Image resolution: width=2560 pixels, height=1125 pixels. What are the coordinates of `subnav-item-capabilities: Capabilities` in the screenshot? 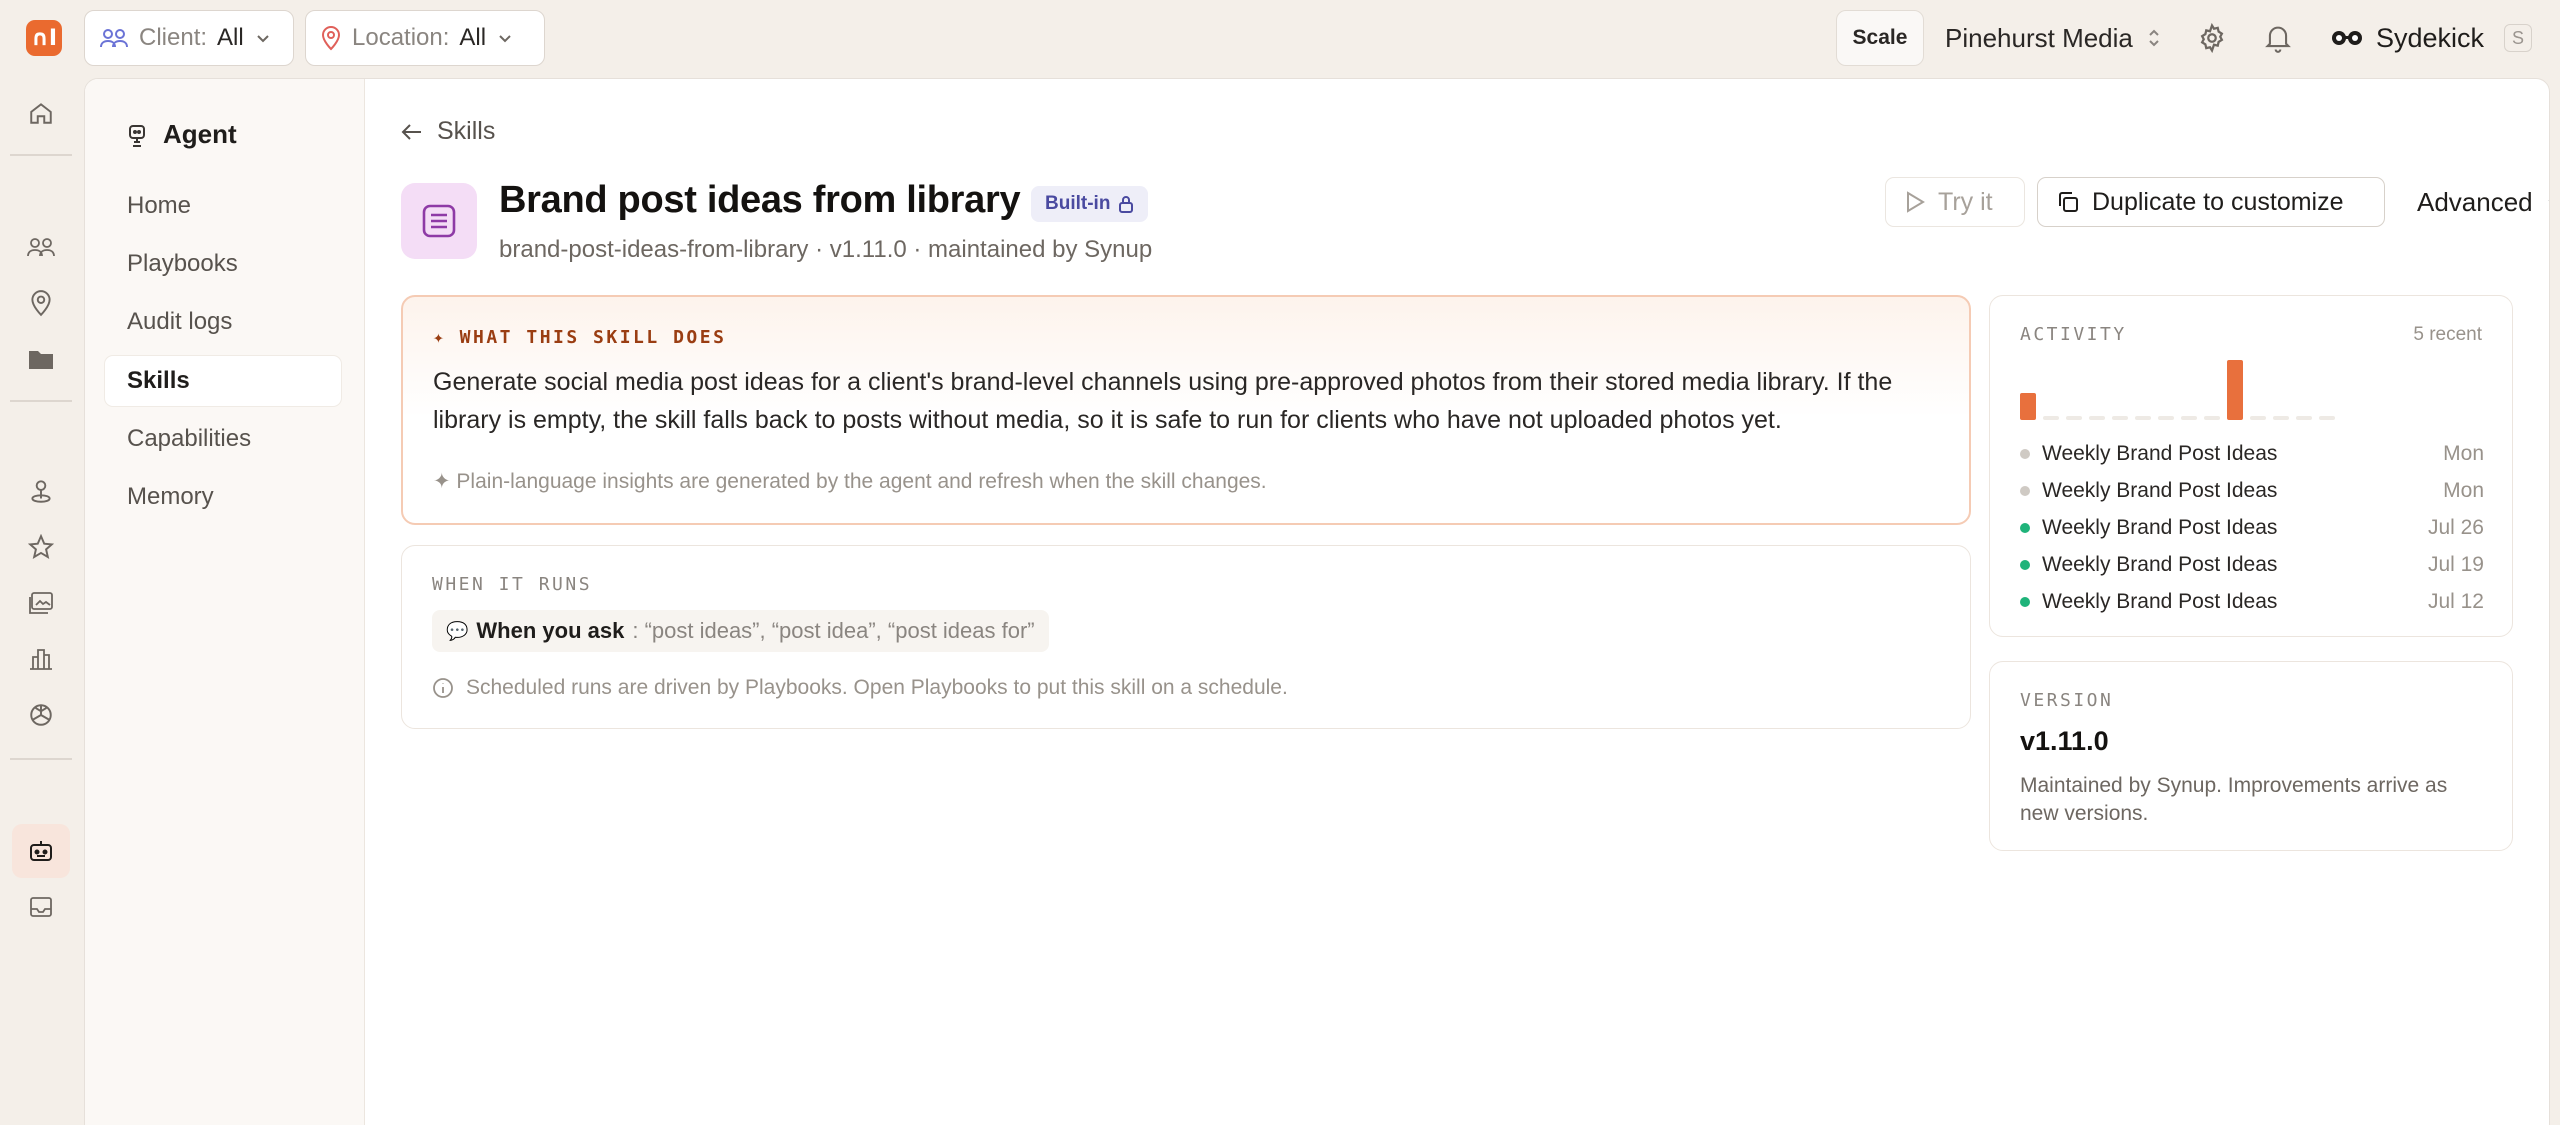 It's located at (223, 439).